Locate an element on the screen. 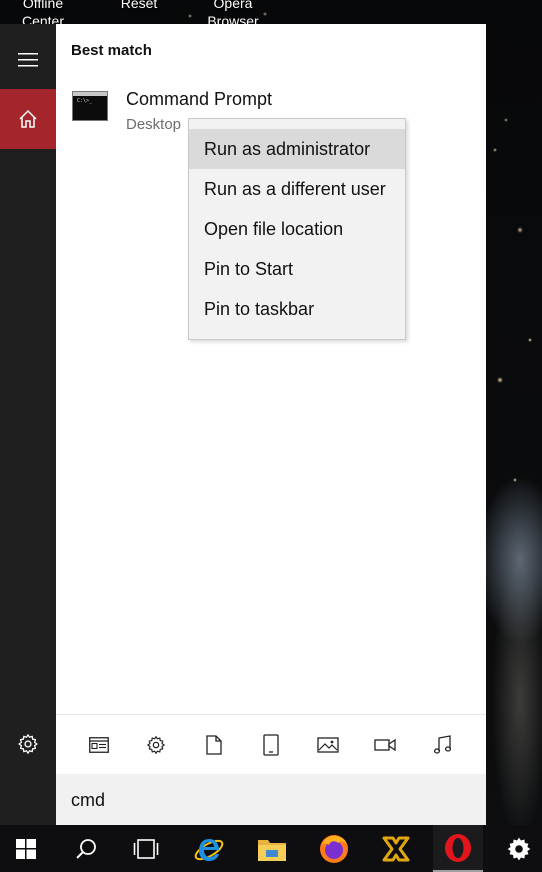 Image resolution: width=542 pixels, height=872 pixels. desktop-label-line: Offline is located at coordinates (43, 5).